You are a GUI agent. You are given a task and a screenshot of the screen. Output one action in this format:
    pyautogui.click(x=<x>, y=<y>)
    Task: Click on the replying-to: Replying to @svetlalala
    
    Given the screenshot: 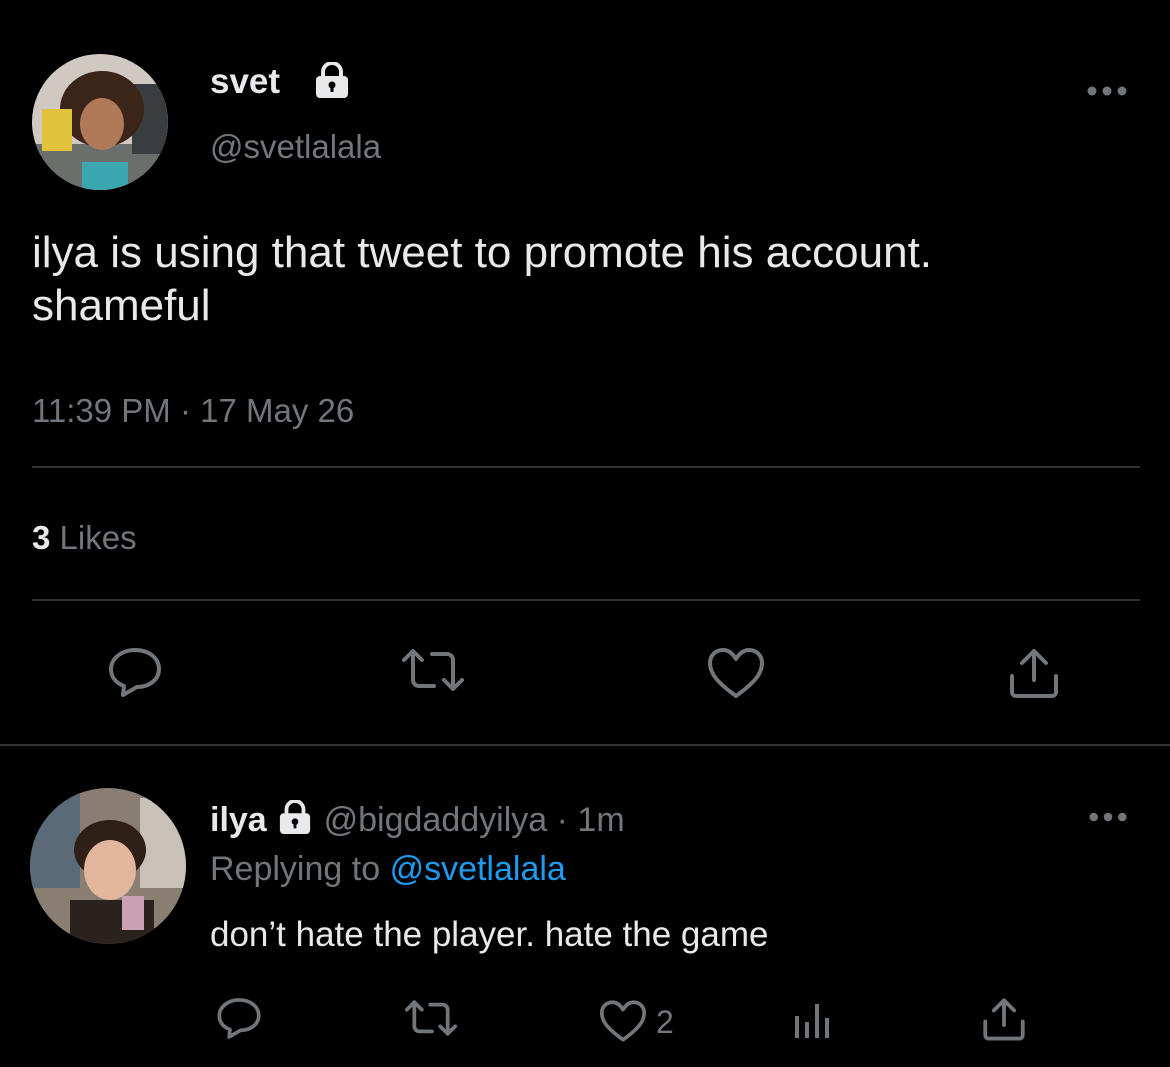 What is the action you would take?
    pyautogui.click(x=388, y=869)
    